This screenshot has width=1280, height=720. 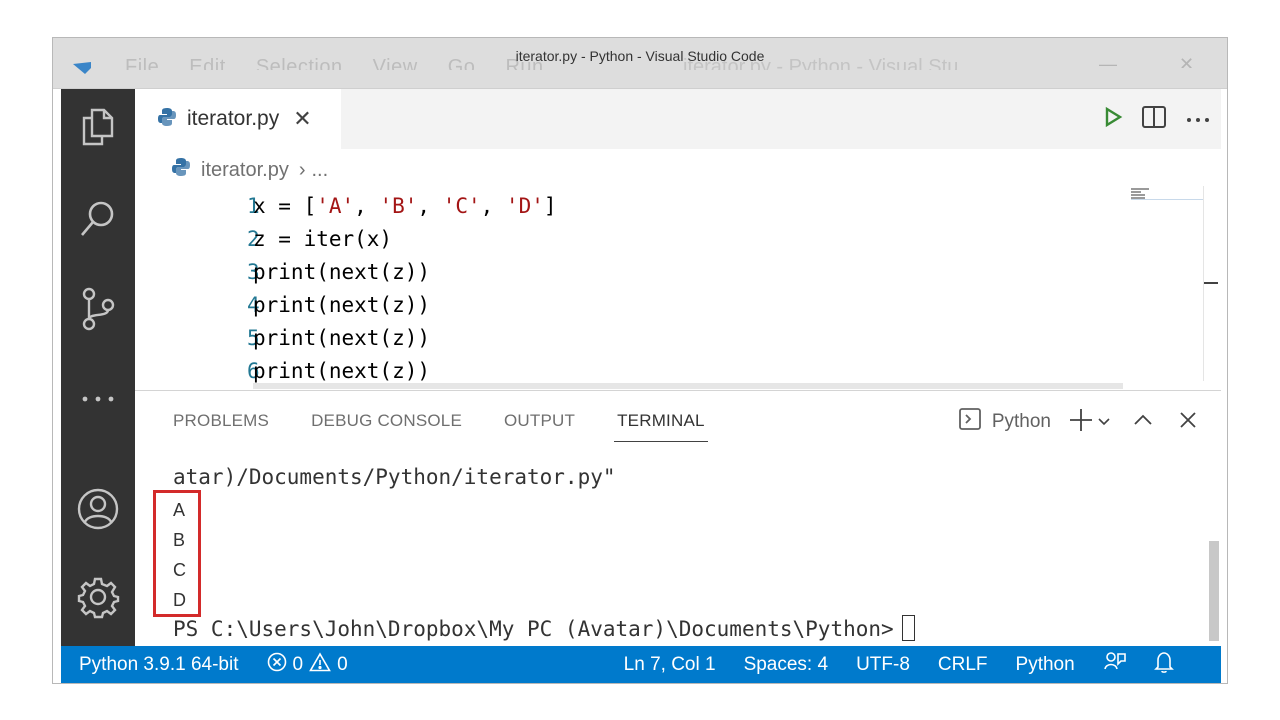 I want to click on python-interpreter: Python 3.9.1 64-bit, so click(x=159, y=665).